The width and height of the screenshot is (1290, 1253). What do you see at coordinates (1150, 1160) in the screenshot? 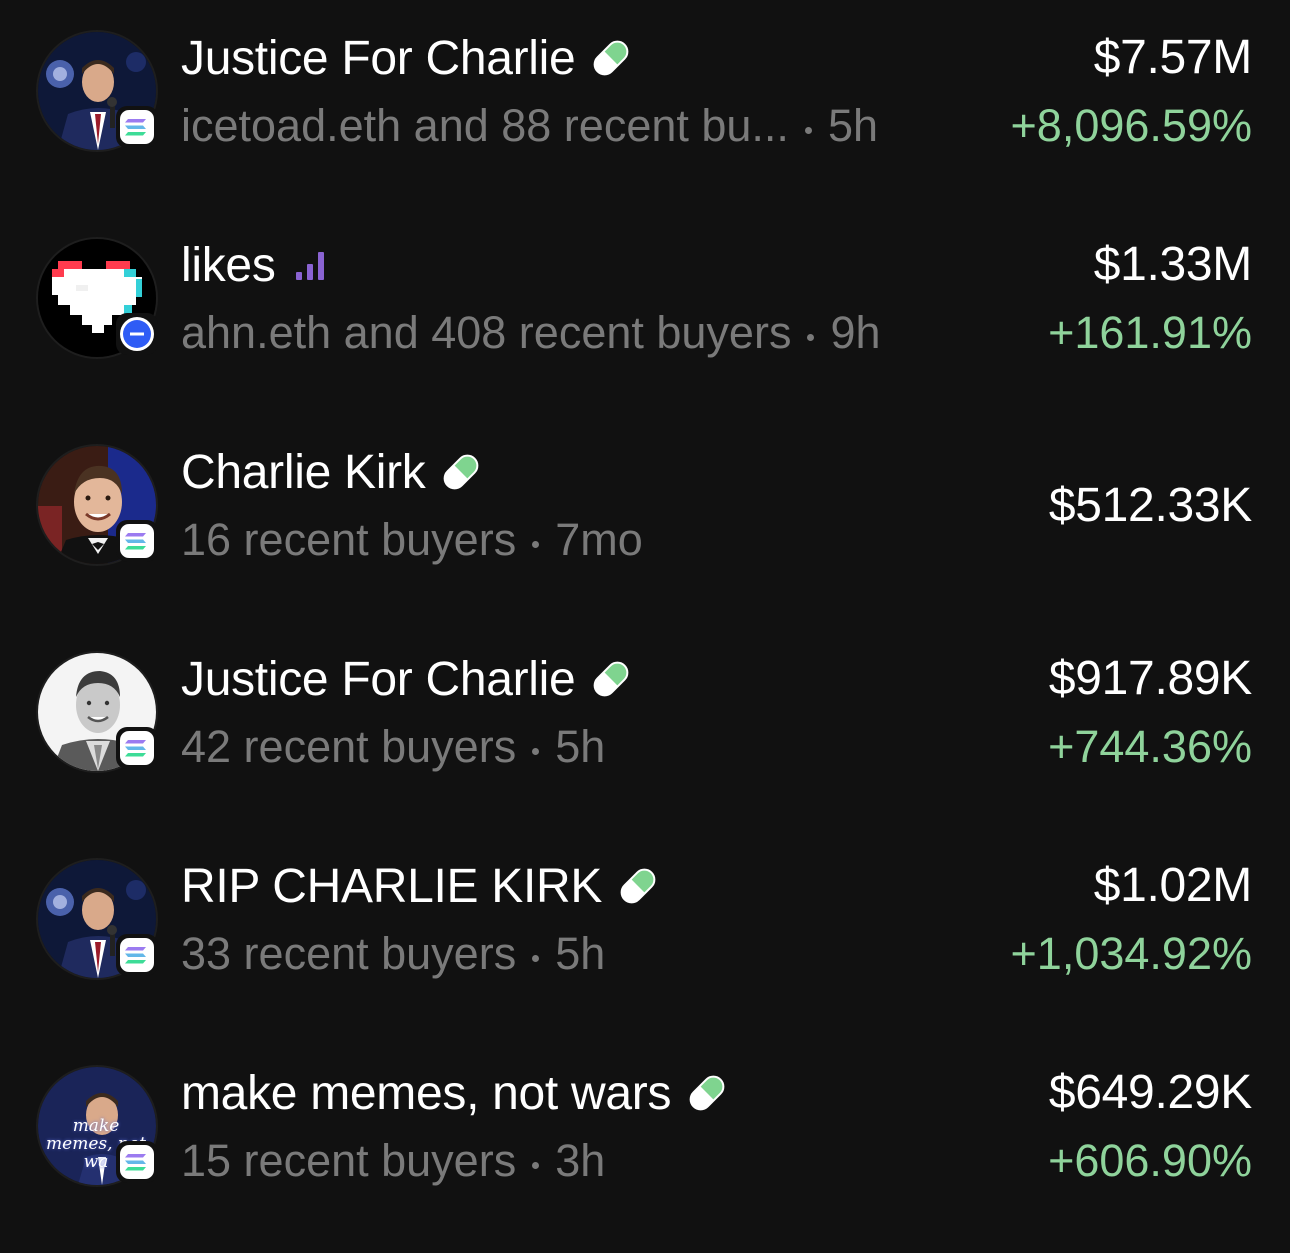
I see `price-change: +606.90%` at bounding box center [1150, 1160].